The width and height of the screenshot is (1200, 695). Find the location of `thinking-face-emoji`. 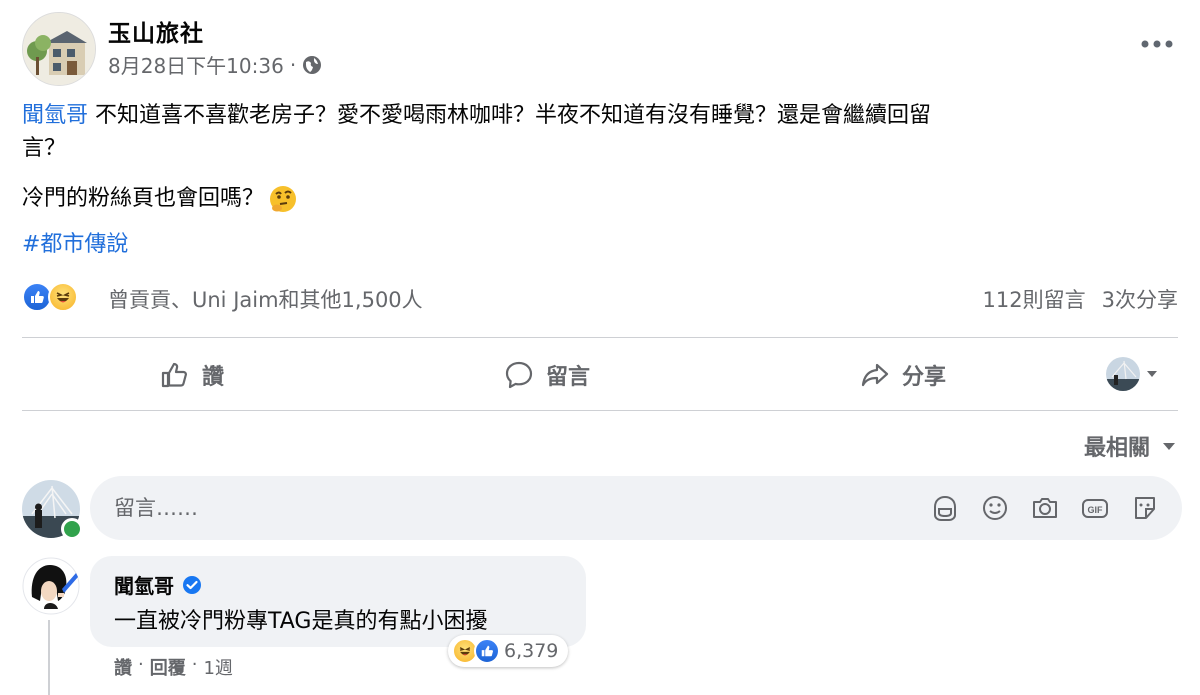

thinking-face-emoji is located at coordinates (283, 198).